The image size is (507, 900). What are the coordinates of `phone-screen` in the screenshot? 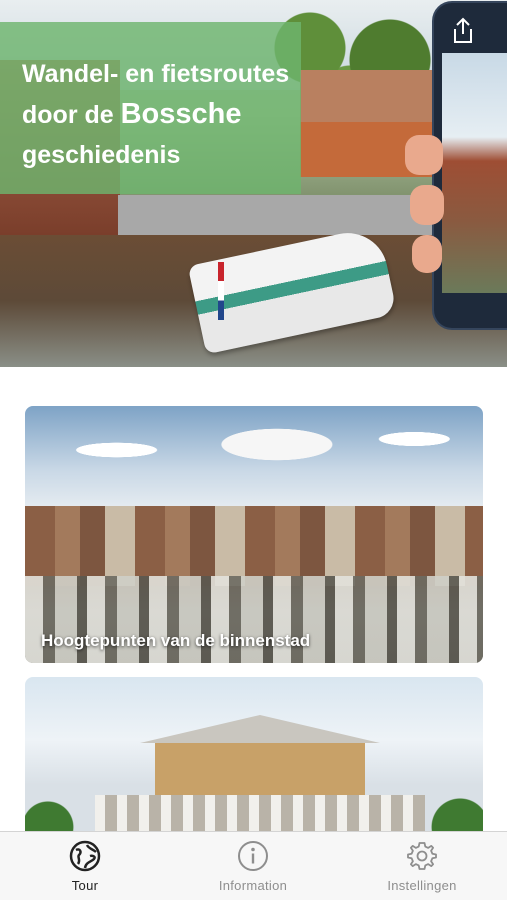 It's located at (474, 173).